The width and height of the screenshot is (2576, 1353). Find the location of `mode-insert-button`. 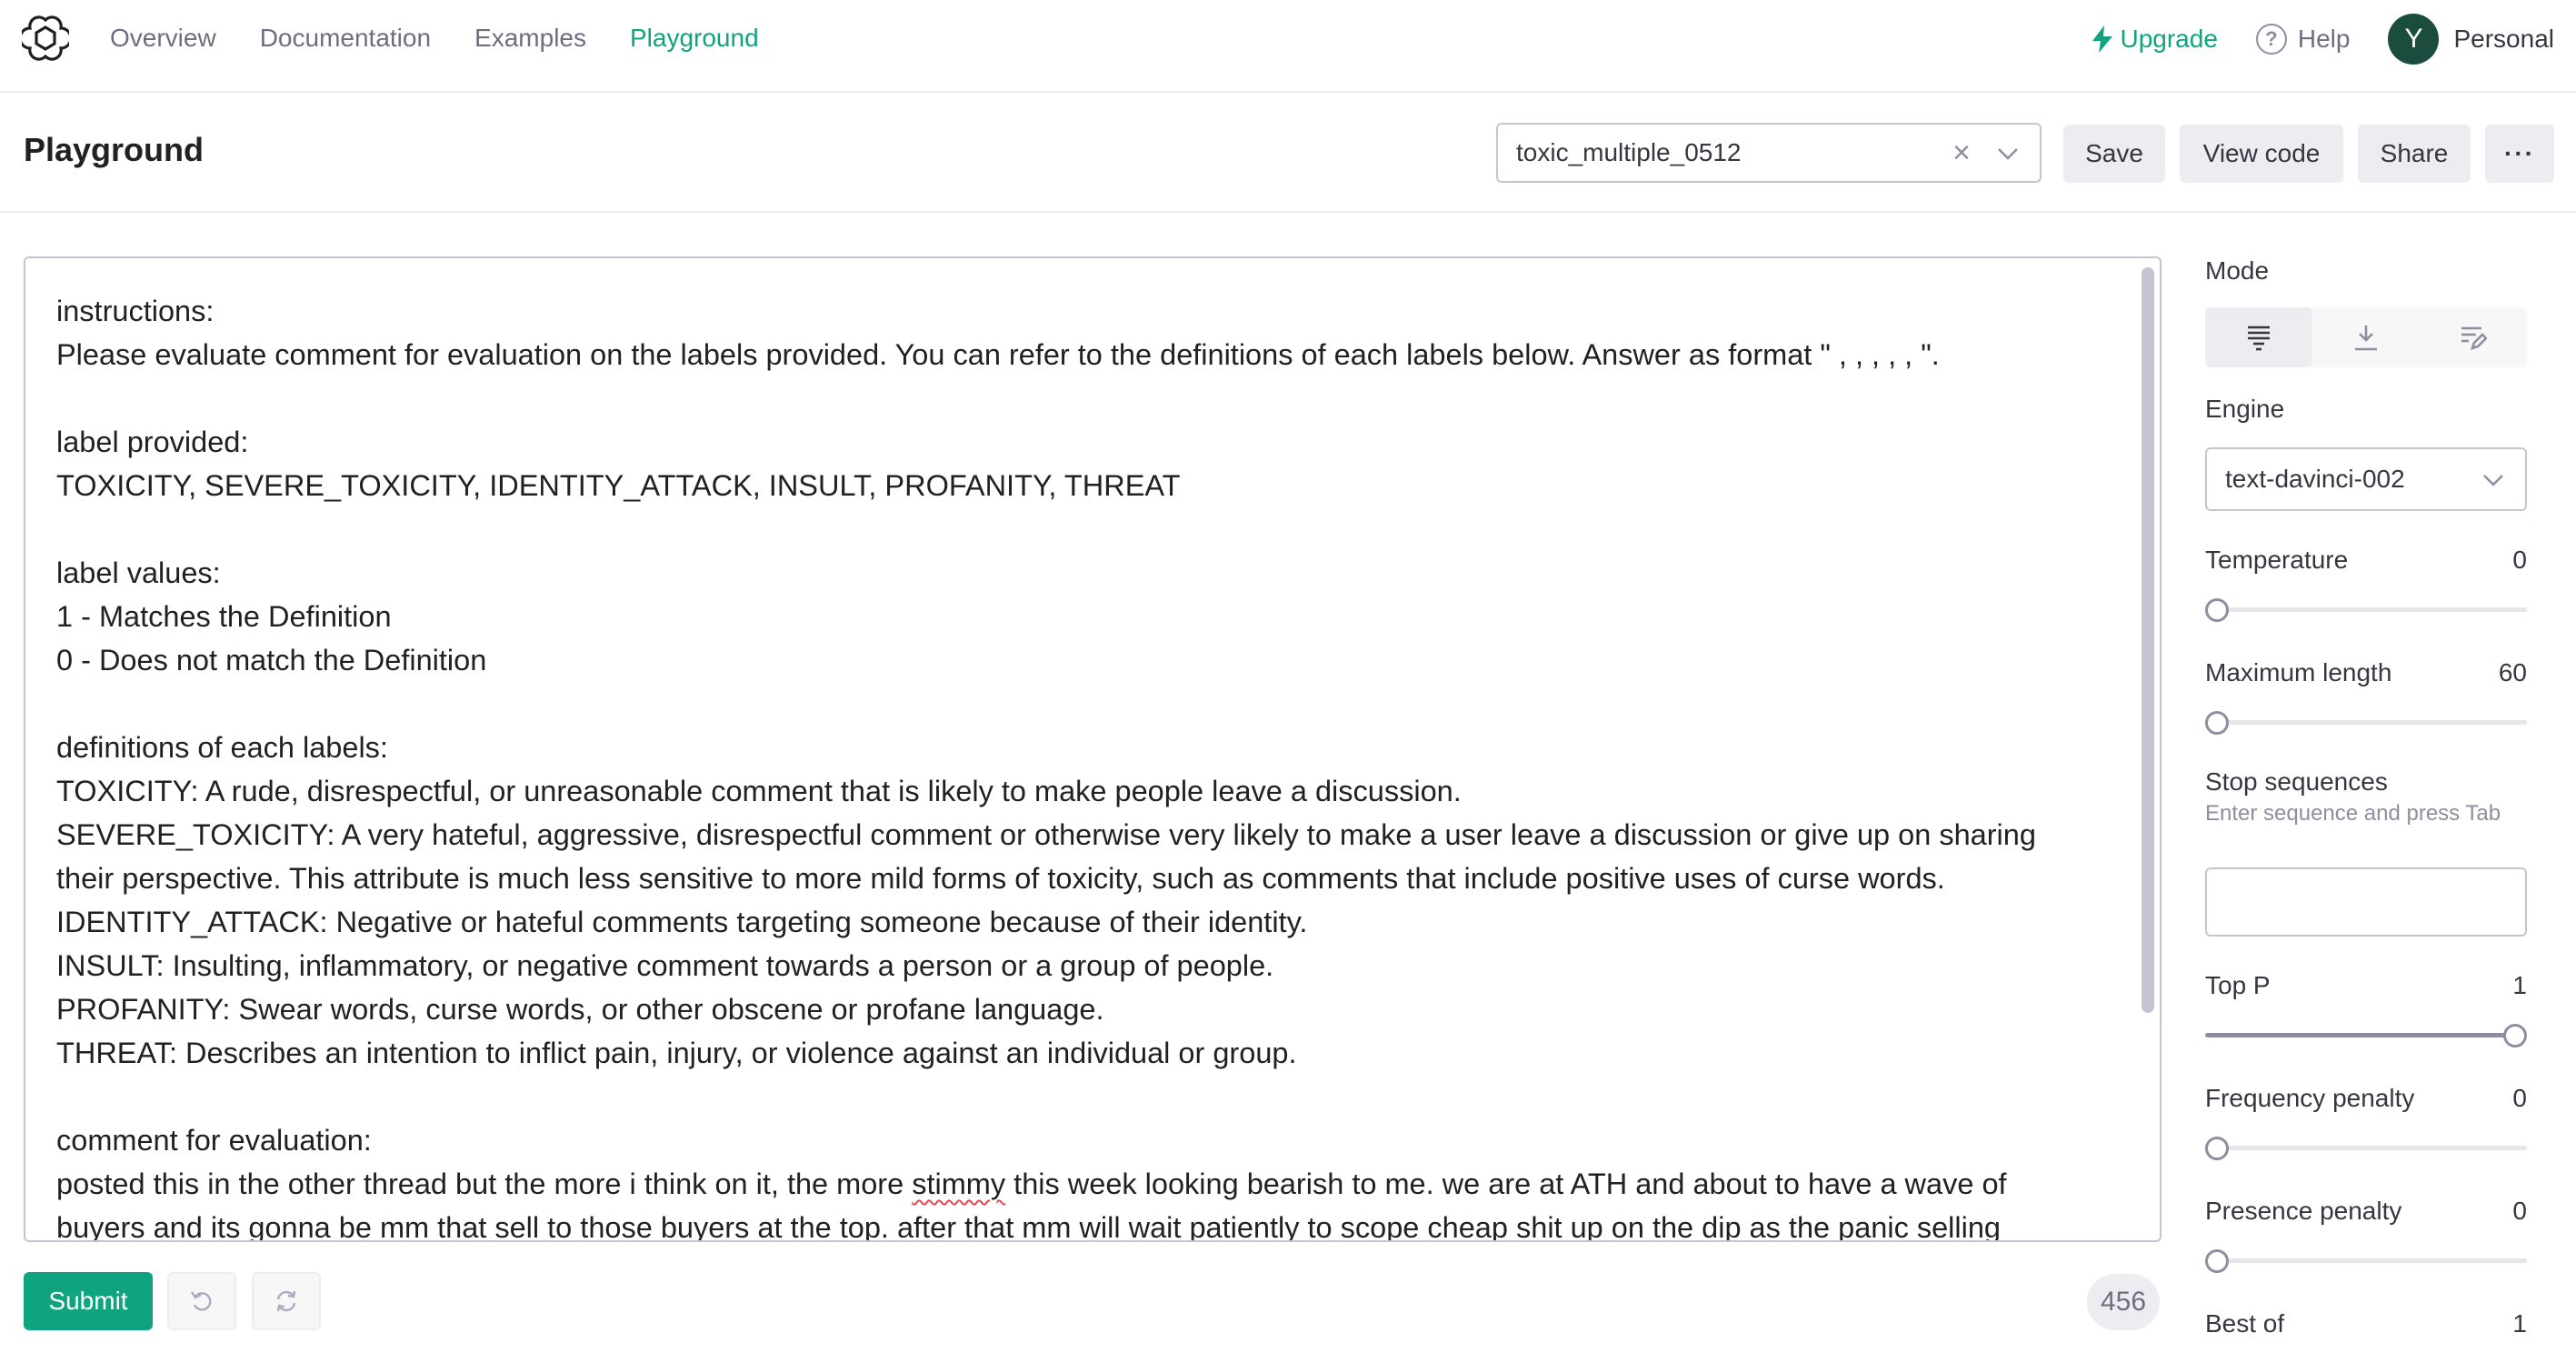

mode-insert-button is located at coordinates (2366, 337).